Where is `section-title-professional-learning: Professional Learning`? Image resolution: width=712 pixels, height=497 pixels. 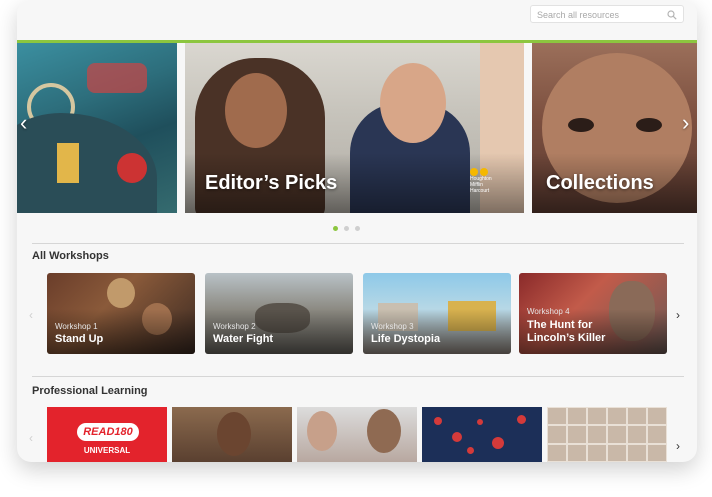
section-title-professional-learning: Professional Learning is located at coordinates (90, 391).